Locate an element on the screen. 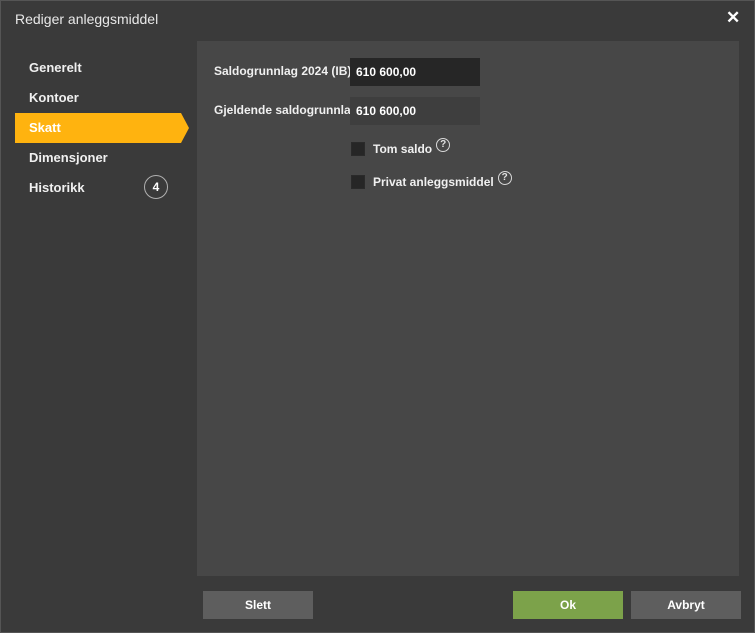 The height and width of the screenshot is (633, 755). sidebar-item-historikk: Historikk 4 is located at coordinates (100, 188).